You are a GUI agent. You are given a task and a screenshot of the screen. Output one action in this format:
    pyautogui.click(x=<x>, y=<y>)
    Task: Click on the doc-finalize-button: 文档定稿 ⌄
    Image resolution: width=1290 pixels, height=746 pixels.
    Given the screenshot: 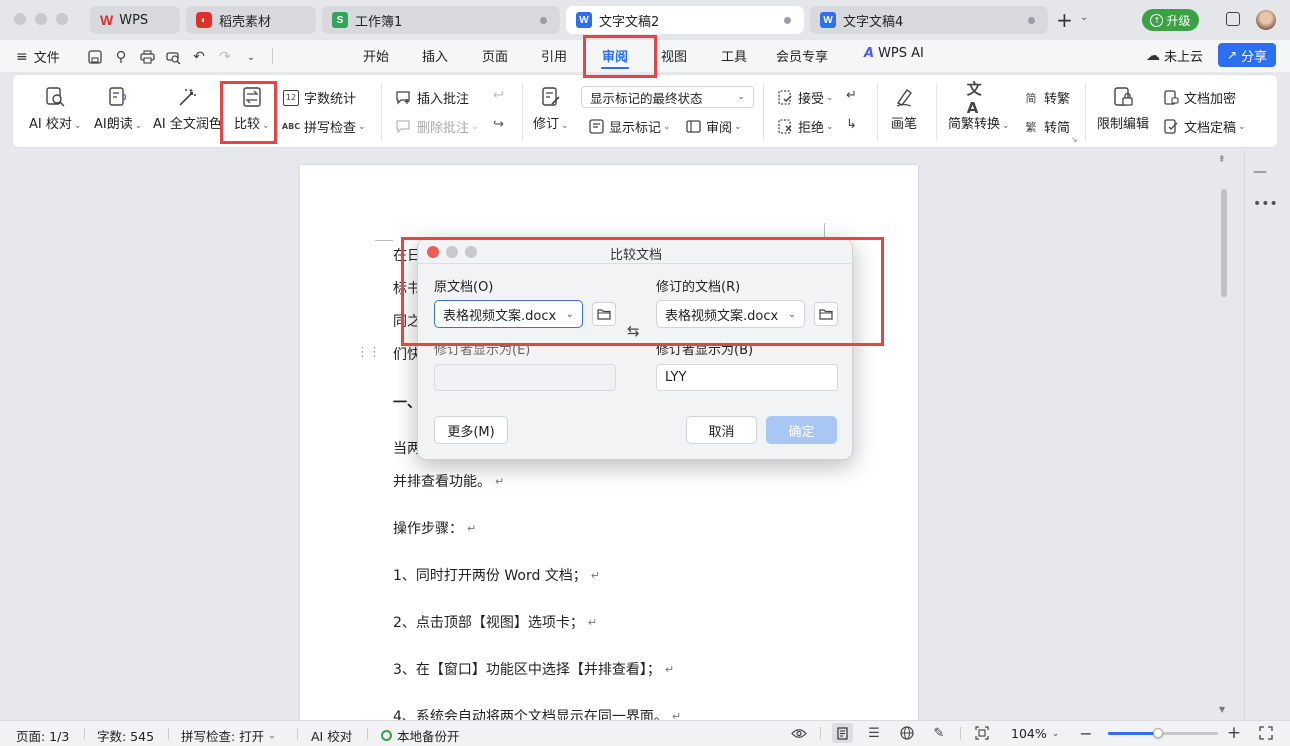 What is the action you would take?
    pyautogui.click(x=1204, y=126)
    